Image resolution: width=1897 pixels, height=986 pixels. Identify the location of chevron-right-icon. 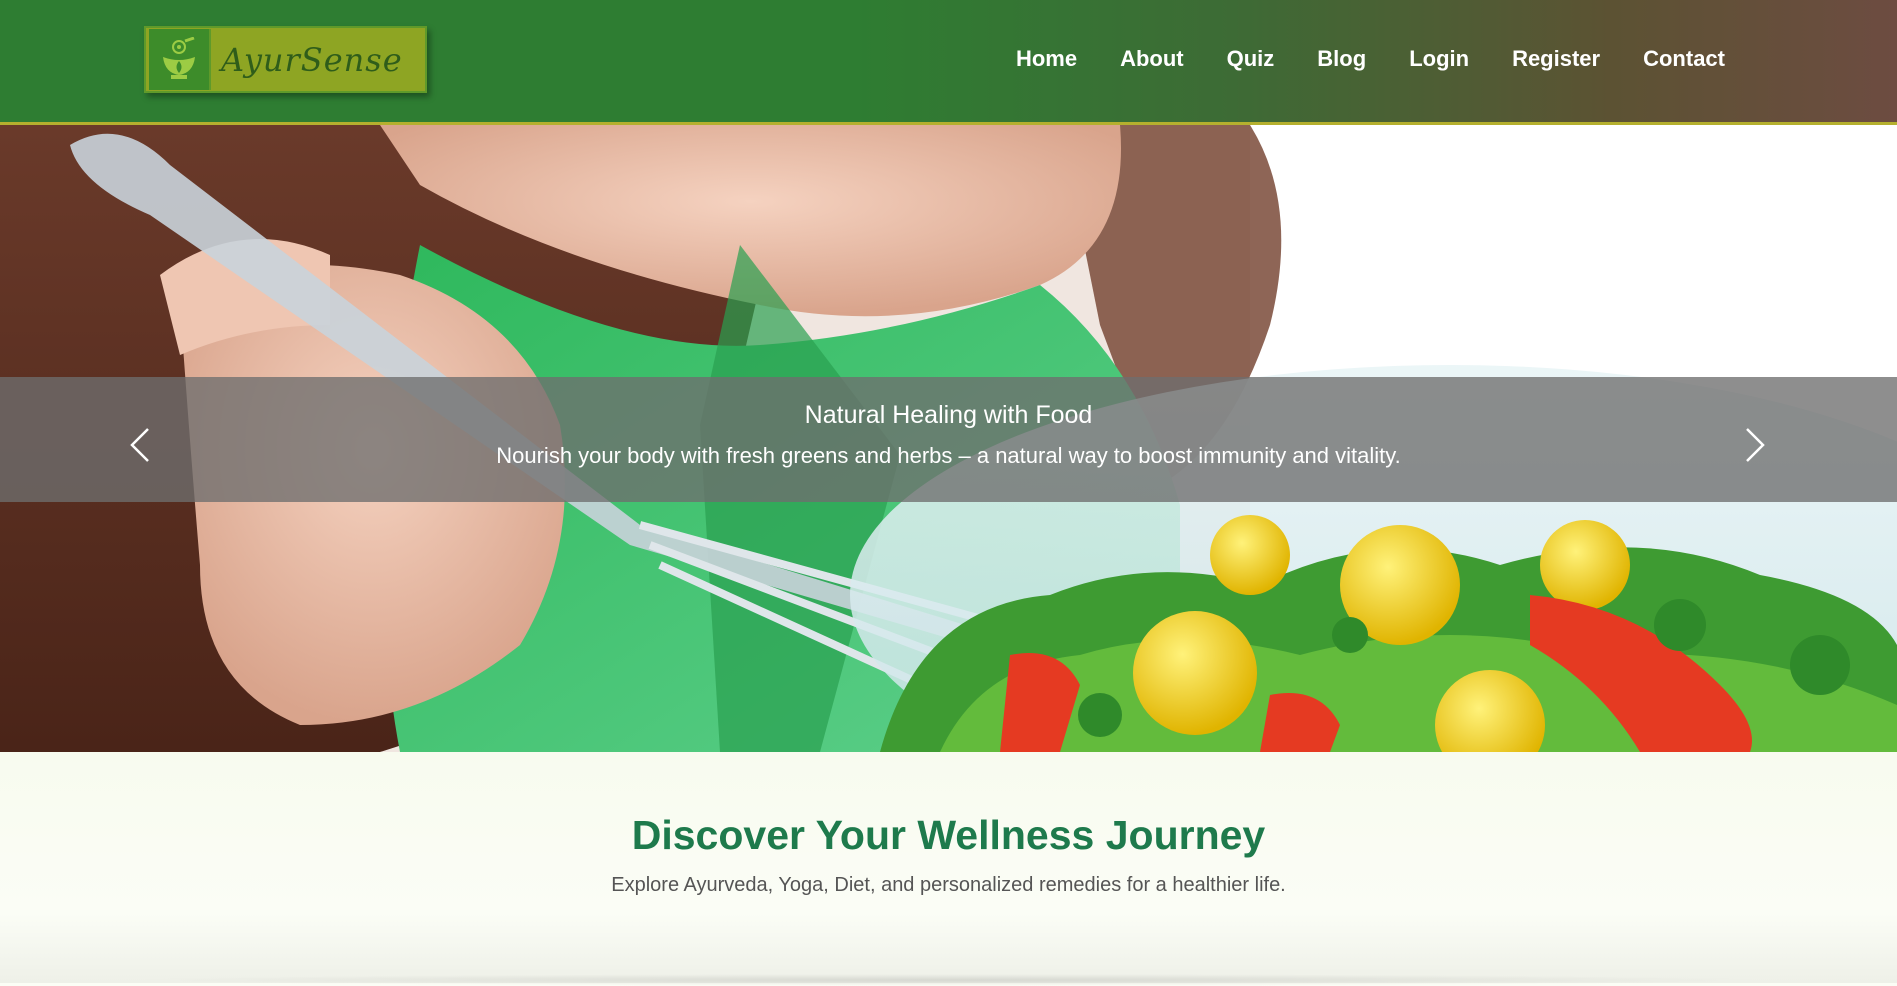
(1755, 445).